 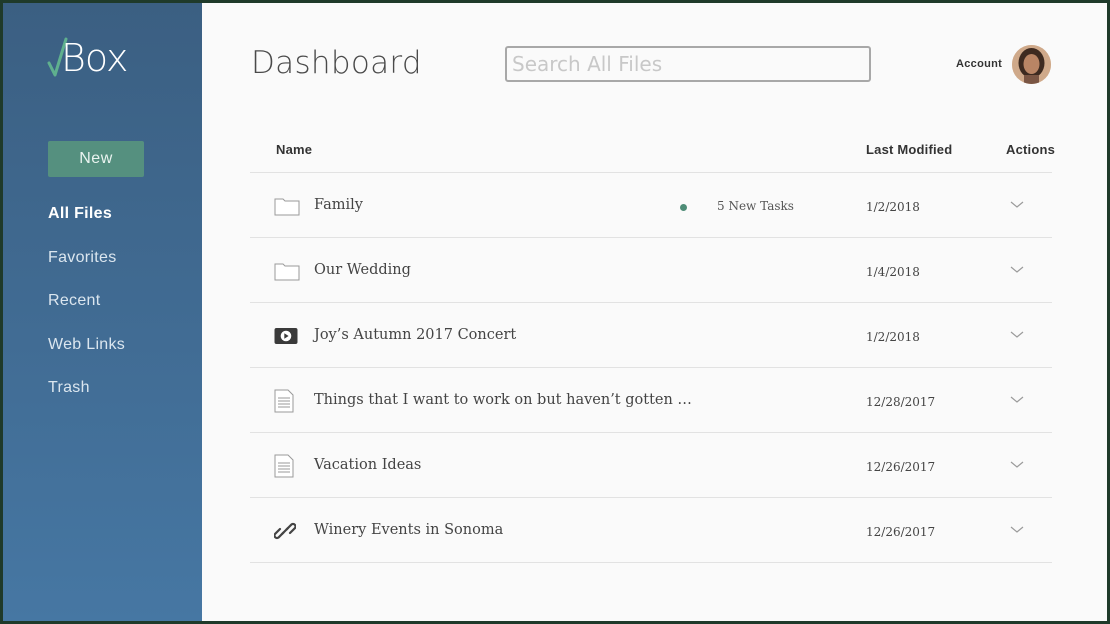 What do you see at coordinates (336, 63) in the screenshot?
I see `page-title: Dashboard` at bounding box center [336, 63].